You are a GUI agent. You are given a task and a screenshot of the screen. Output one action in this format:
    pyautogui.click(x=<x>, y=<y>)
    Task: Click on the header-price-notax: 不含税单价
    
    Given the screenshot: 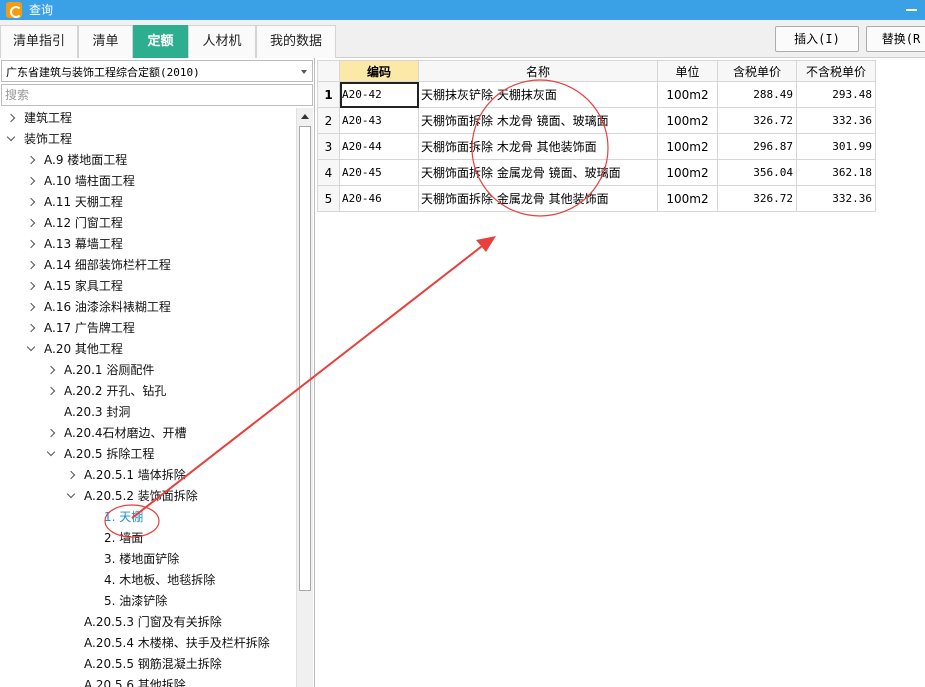 What is the action you would take?
    pyautogui.click(x=836, y=71)
    